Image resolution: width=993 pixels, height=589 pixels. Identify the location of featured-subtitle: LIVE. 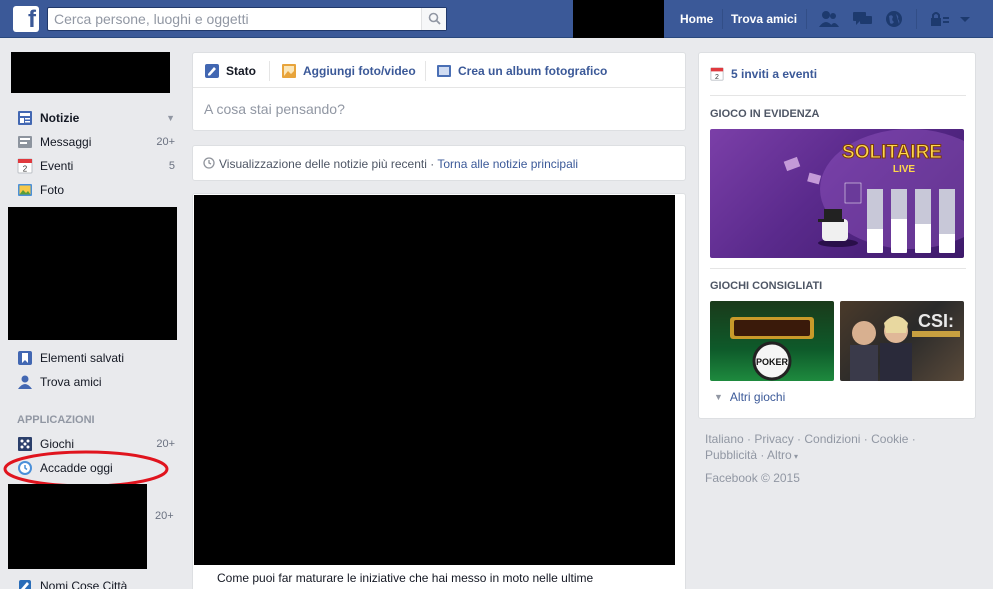
(904, 169).